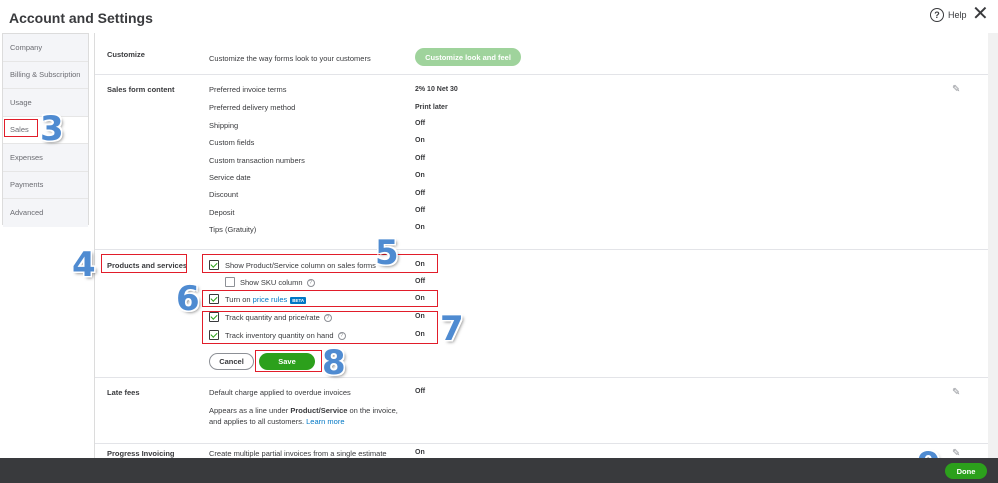  Describe the element at coordinates (141, 453) in the screenshot. I see `section-label: Progress Invoicing` at that location.